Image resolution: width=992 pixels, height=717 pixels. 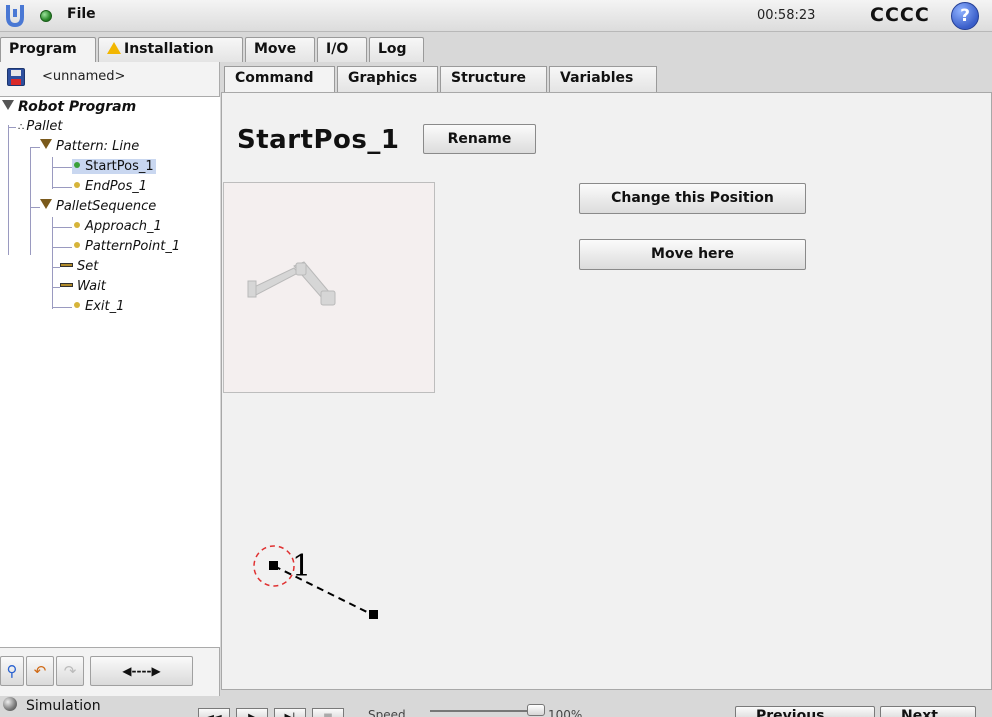 I want to click on tree-item-approach: Approach_1, so click(x=118, y=226).